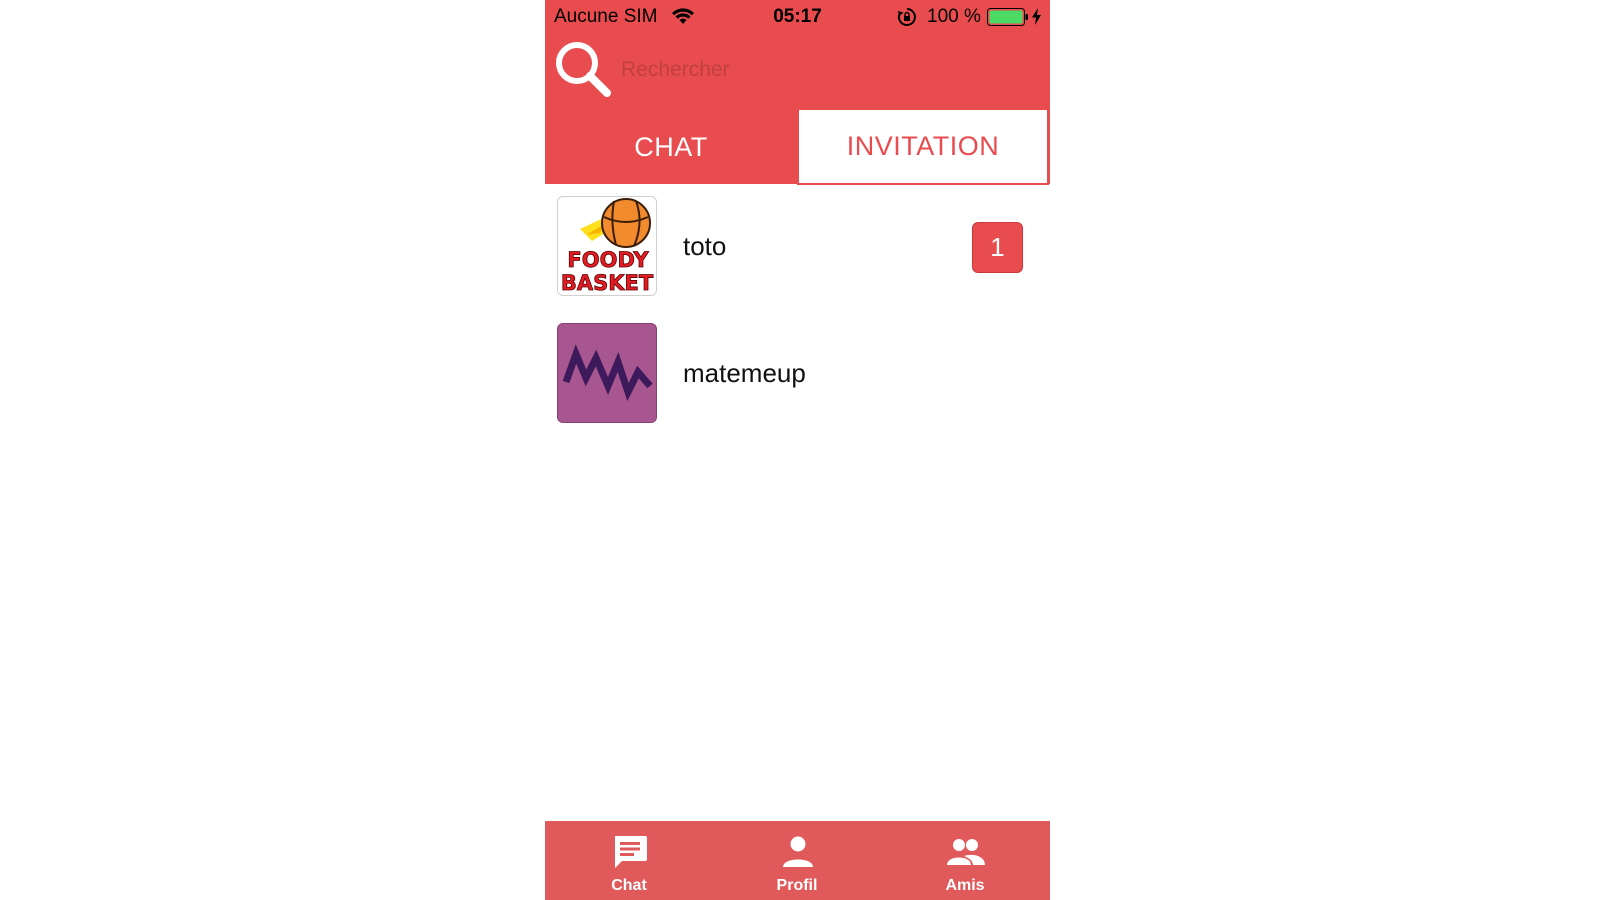 The width and height of the screenshot is (1600, 900). I want to click on list-item: matemeup, so click(797, 374).